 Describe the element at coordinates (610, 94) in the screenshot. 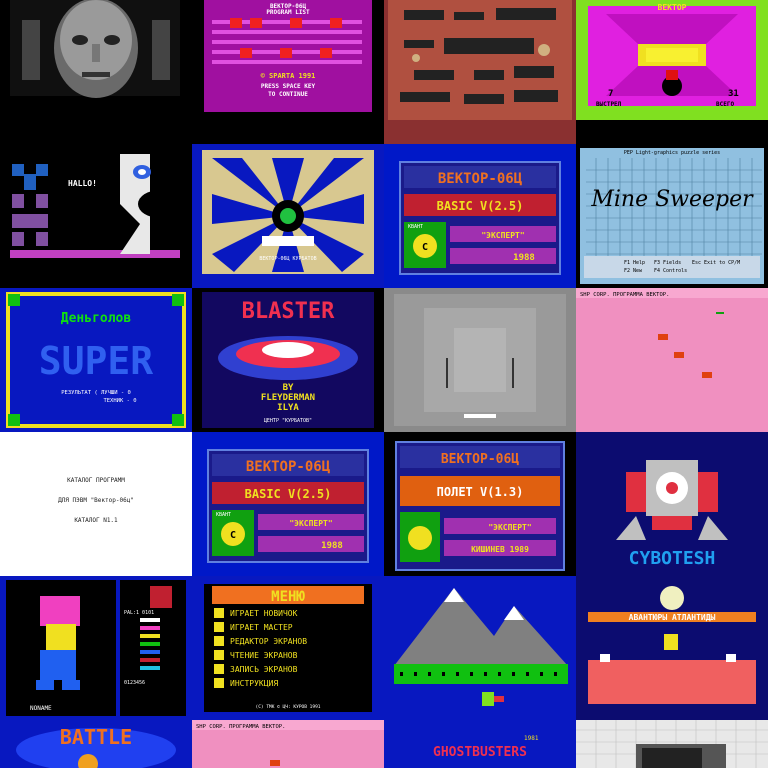

I see `shooter-left-num: 7` at that location.